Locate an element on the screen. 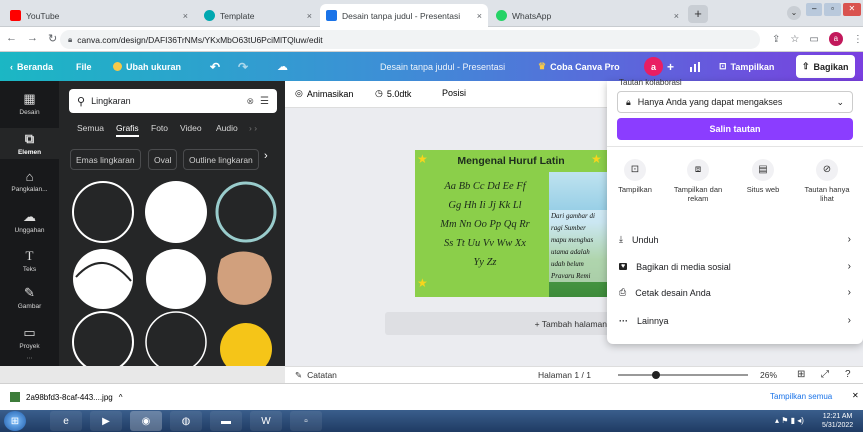  clock: 12:21 AM 5/31/2022 is located at coordinates (837, 421).